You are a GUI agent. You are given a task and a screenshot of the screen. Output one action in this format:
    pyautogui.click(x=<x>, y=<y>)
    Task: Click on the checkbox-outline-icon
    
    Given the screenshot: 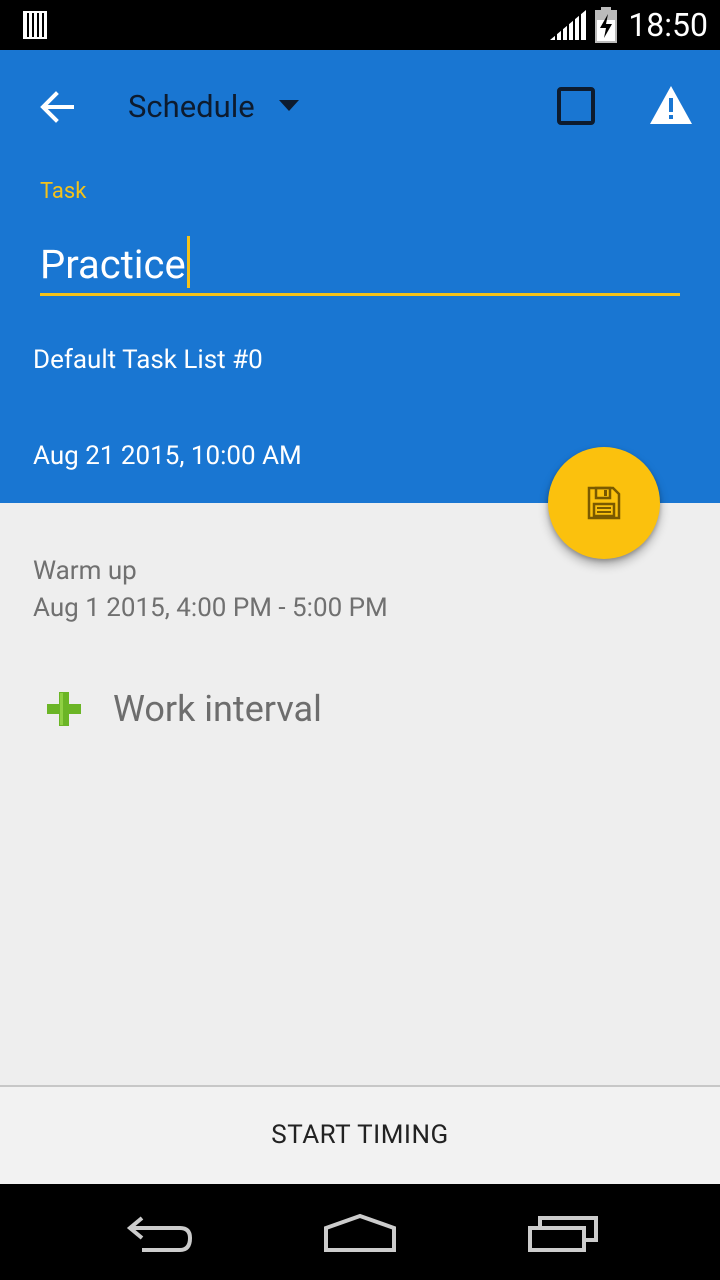 What is the action you would take?
    pyautogui.click(x=576, y=106)
    